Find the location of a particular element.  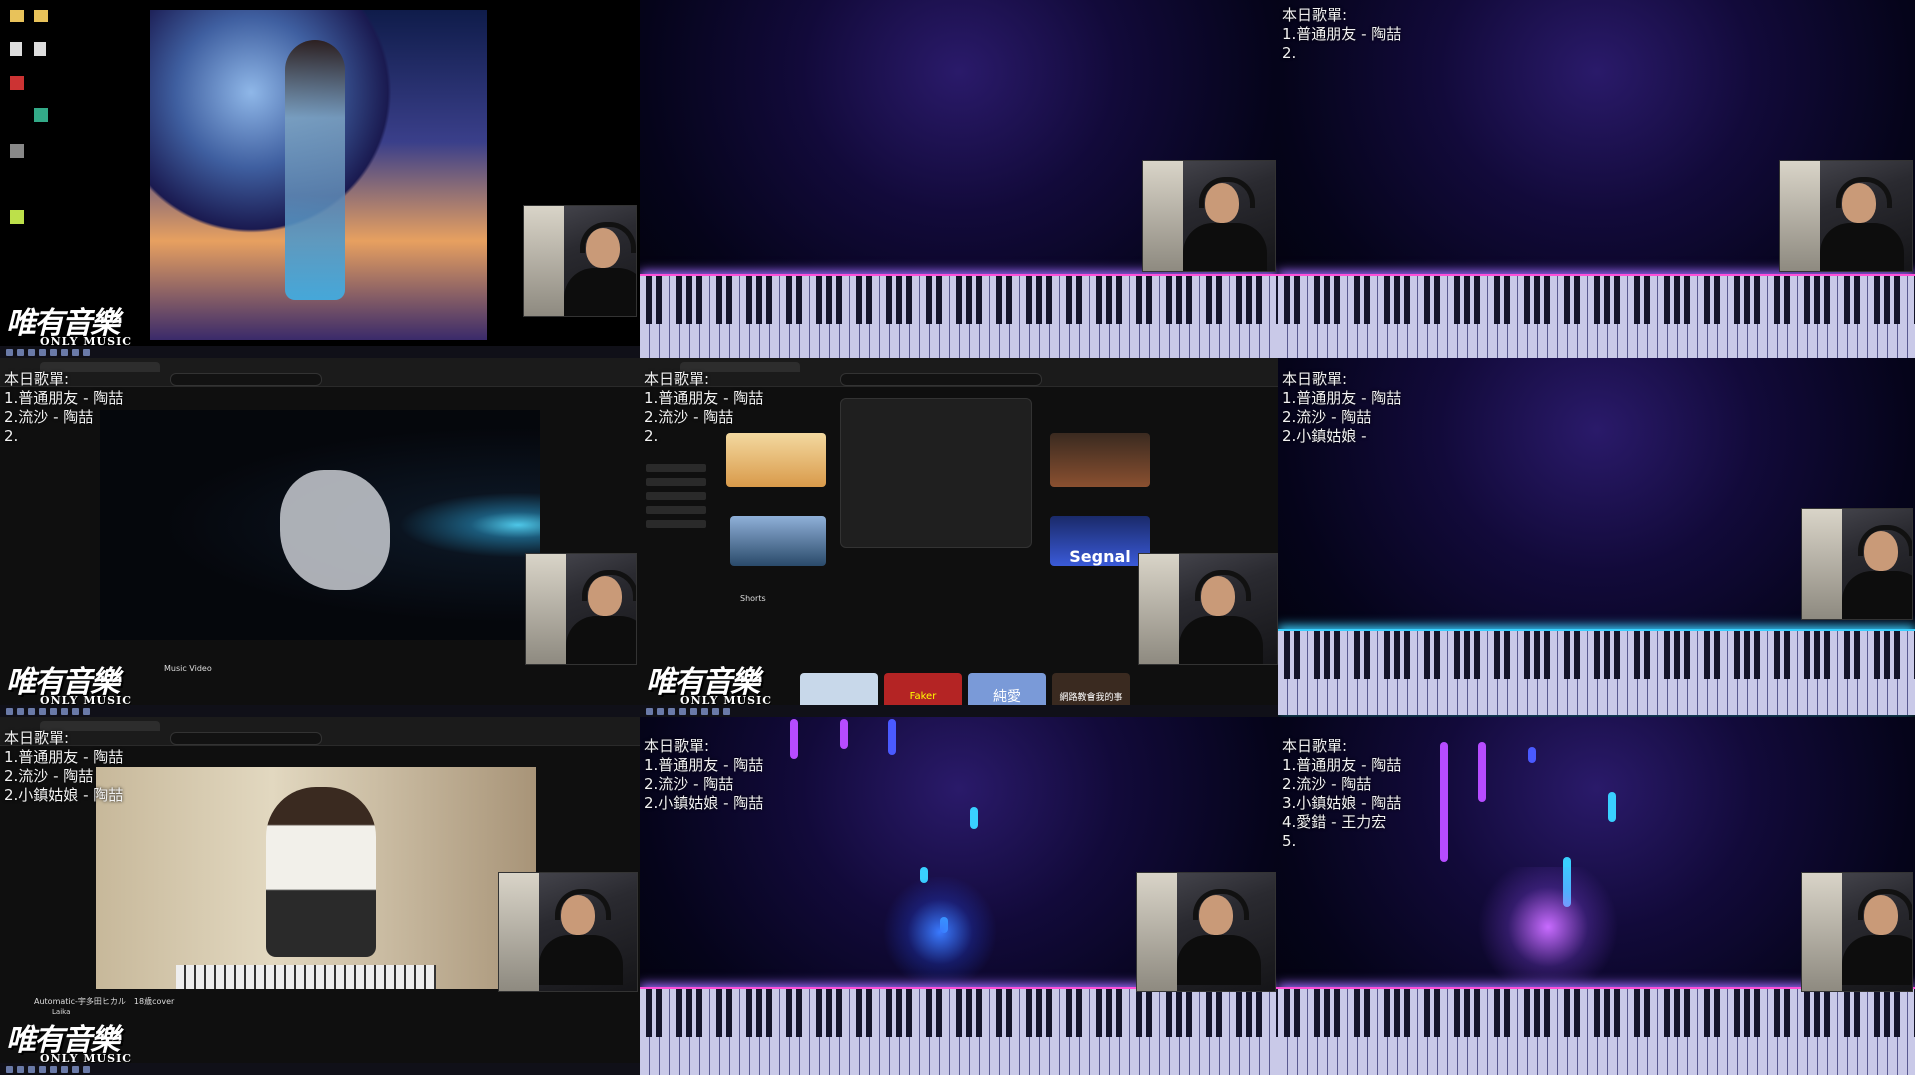

search-suggestions is located at coordinates (936, 473).